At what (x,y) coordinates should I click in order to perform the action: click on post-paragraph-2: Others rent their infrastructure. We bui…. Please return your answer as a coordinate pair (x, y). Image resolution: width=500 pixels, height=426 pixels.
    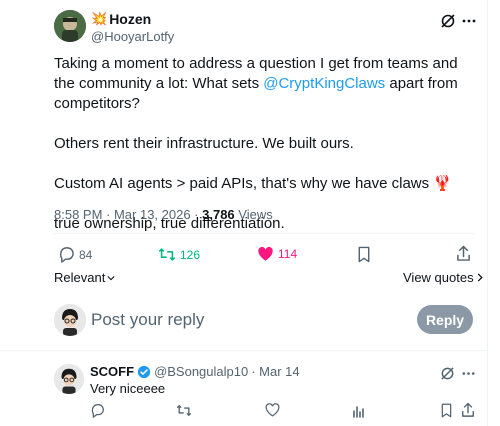
    Looking at the image, I should click on (204, 143).